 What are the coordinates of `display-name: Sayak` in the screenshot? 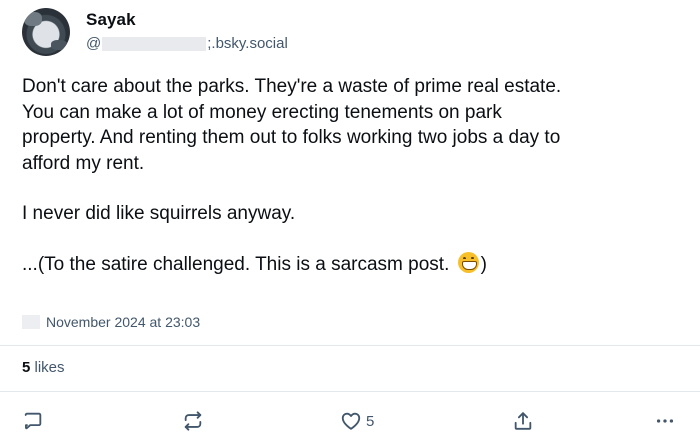 It's located at (111, 20).